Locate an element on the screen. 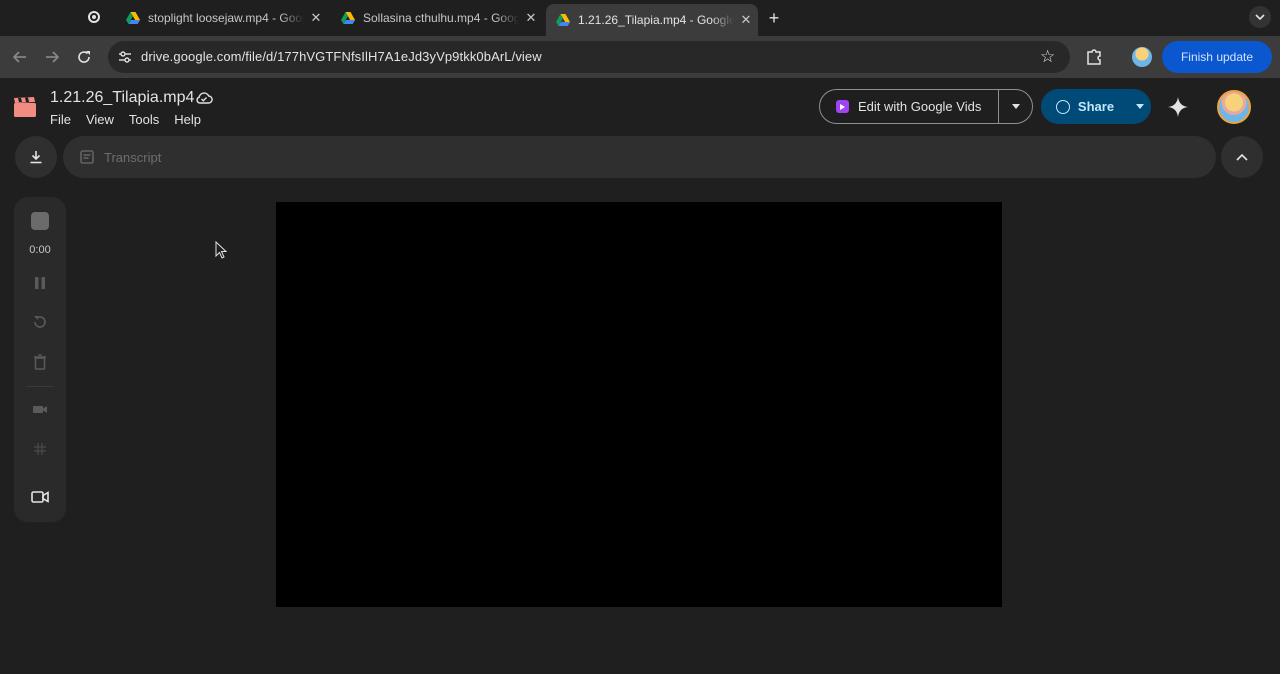 This screenshot has width=1280, height=674. chevron-up-icon is located at coordinates (1242, 157).